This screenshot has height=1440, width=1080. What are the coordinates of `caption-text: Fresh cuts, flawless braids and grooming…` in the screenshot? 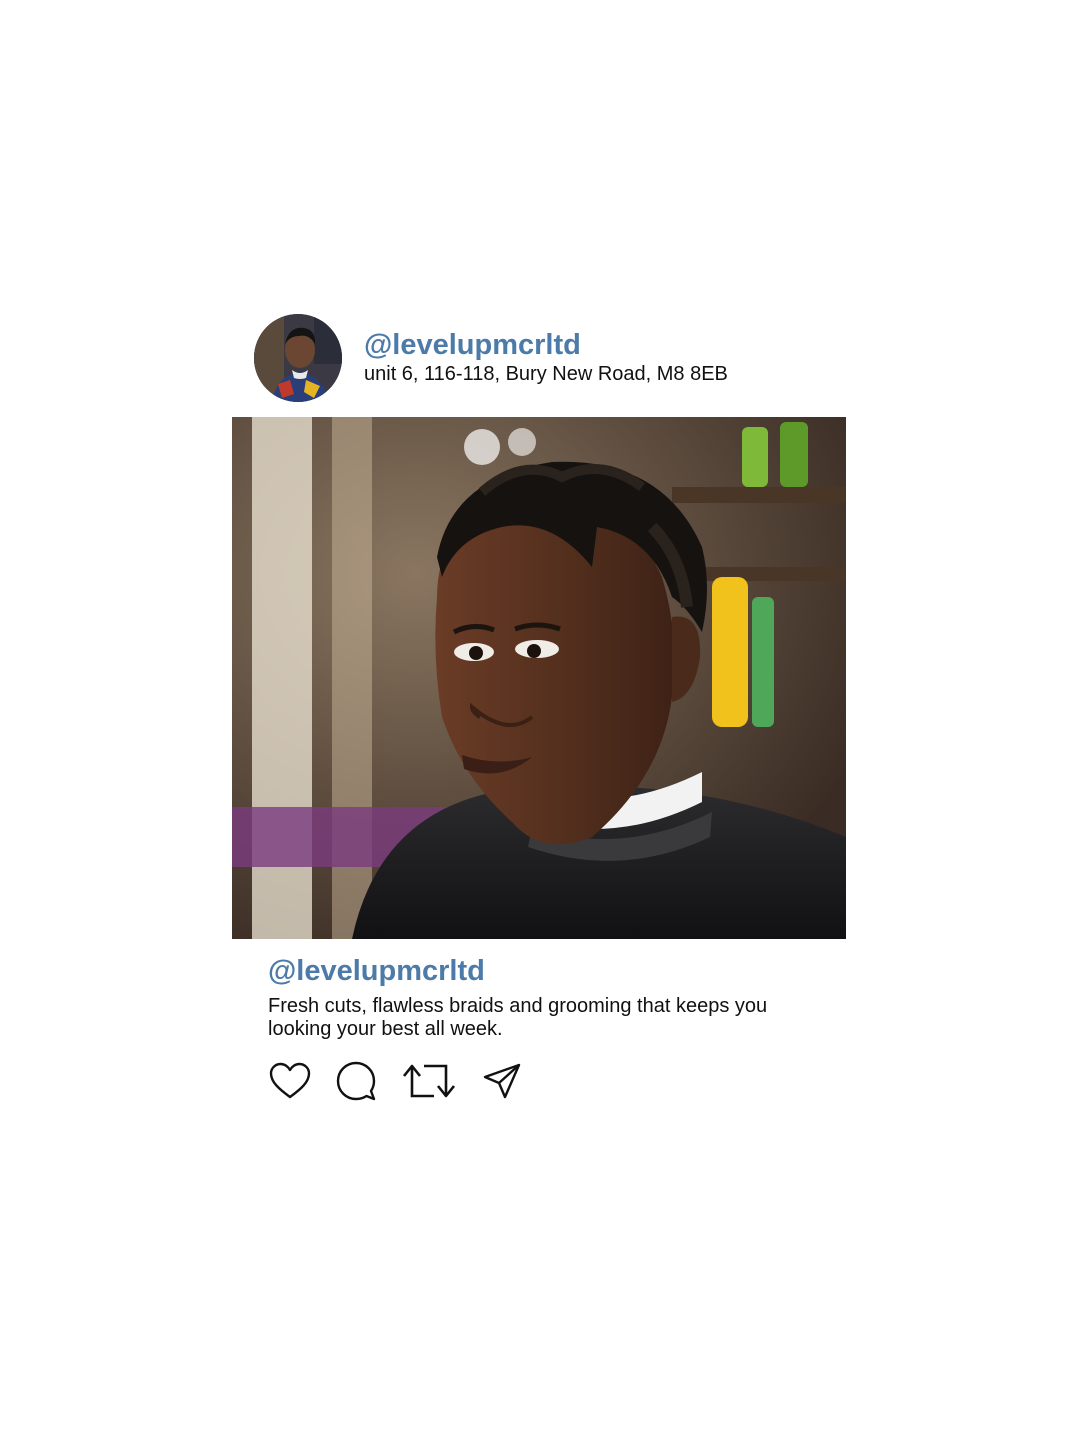 It's located at (518, 1017).